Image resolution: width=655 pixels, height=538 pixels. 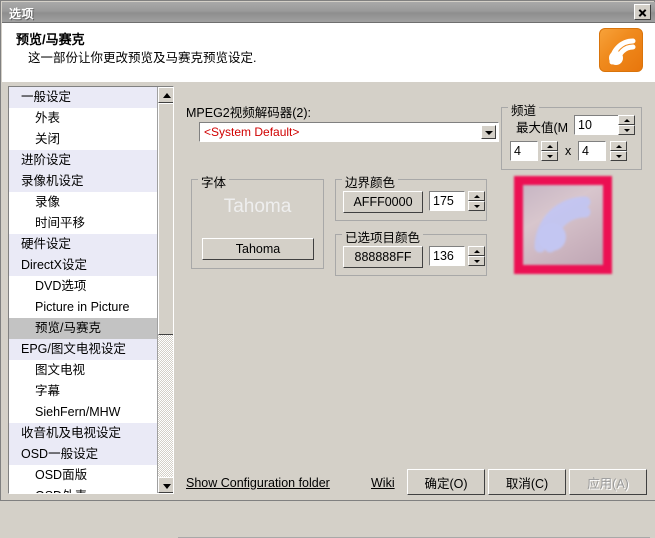 I want to click on scroll-up-button, so click(x=165, y=95).